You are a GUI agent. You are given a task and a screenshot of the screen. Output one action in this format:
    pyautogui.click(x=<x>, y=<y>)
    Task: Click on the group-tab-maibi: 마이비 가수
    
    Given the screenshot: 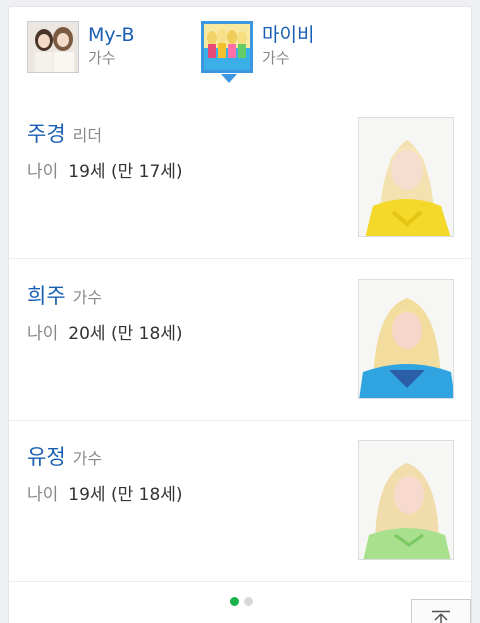 What is the action you would take?
    pyautogui.click(x=258, y=52)
    